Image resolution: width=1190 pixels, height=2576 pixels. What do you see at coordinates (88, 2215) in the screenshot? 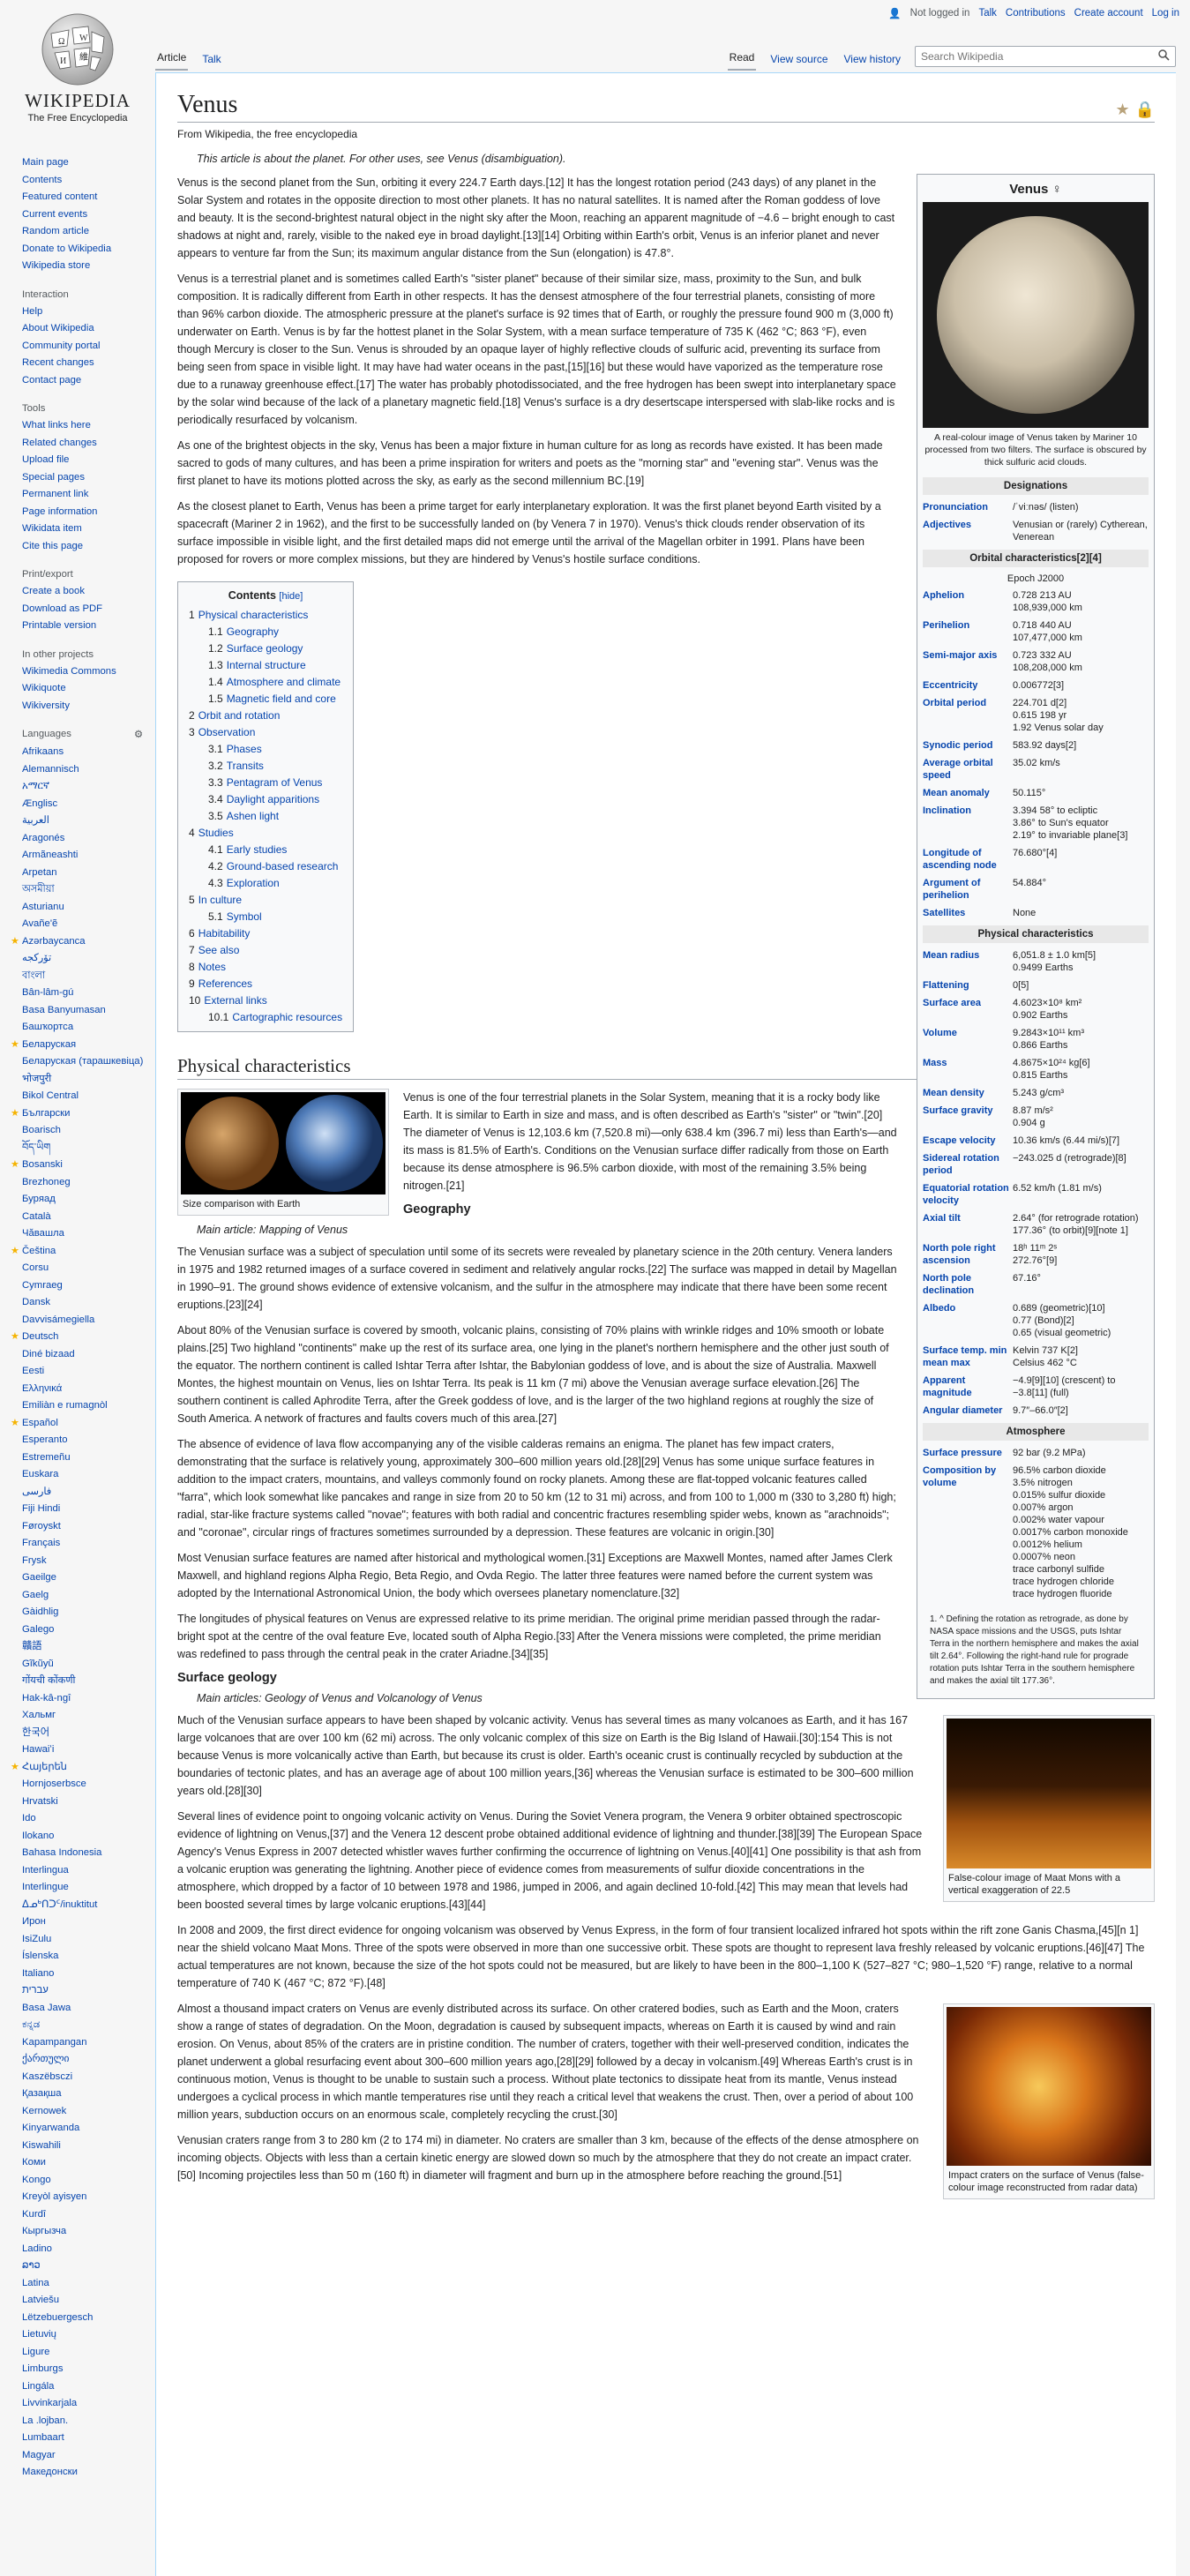
I see `language-item: Kurdî` at bounding box center [88, 2215].